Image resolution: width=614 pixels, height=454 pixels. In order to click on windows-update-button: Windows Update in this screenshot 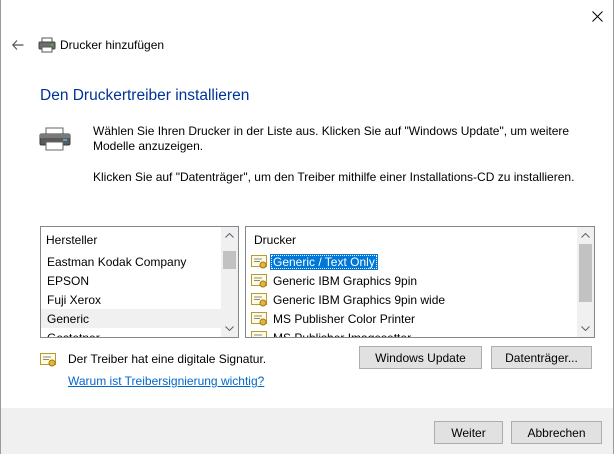, I will do `click(420, 357)`.